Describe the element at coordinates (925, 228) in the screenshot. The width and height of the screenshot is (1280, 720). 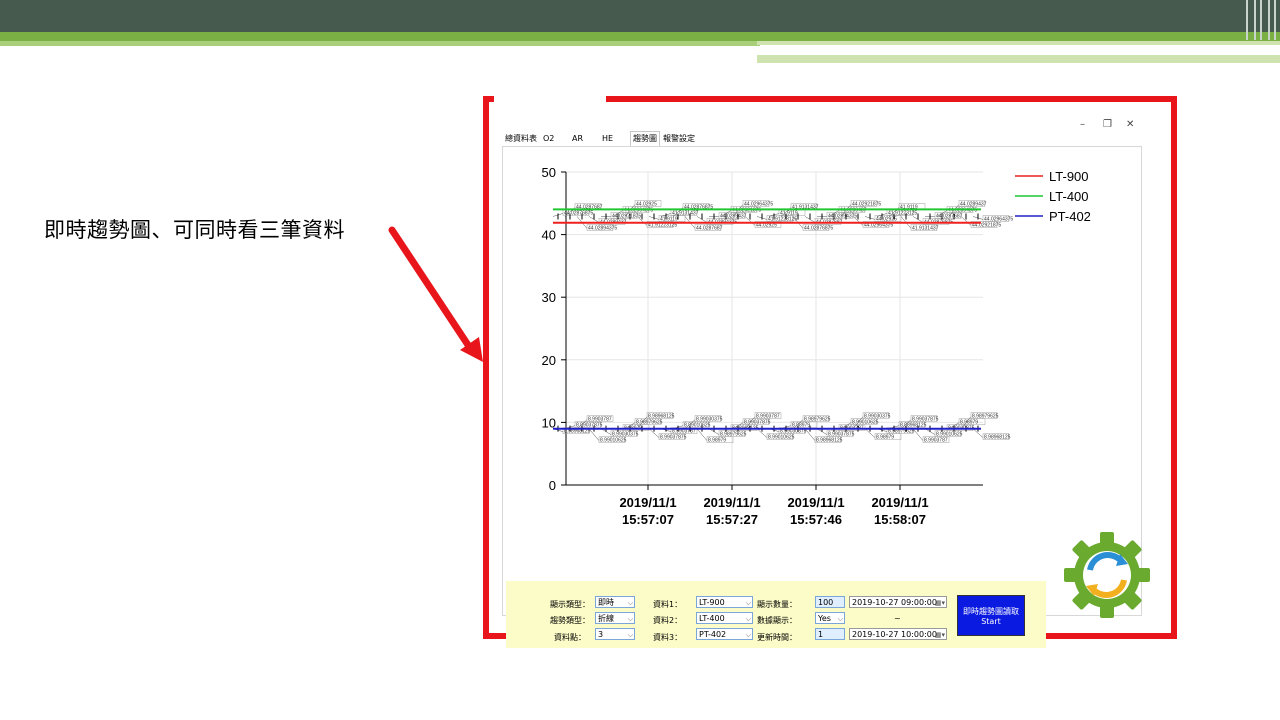
I see `data-label: 41.9131437` at that location.